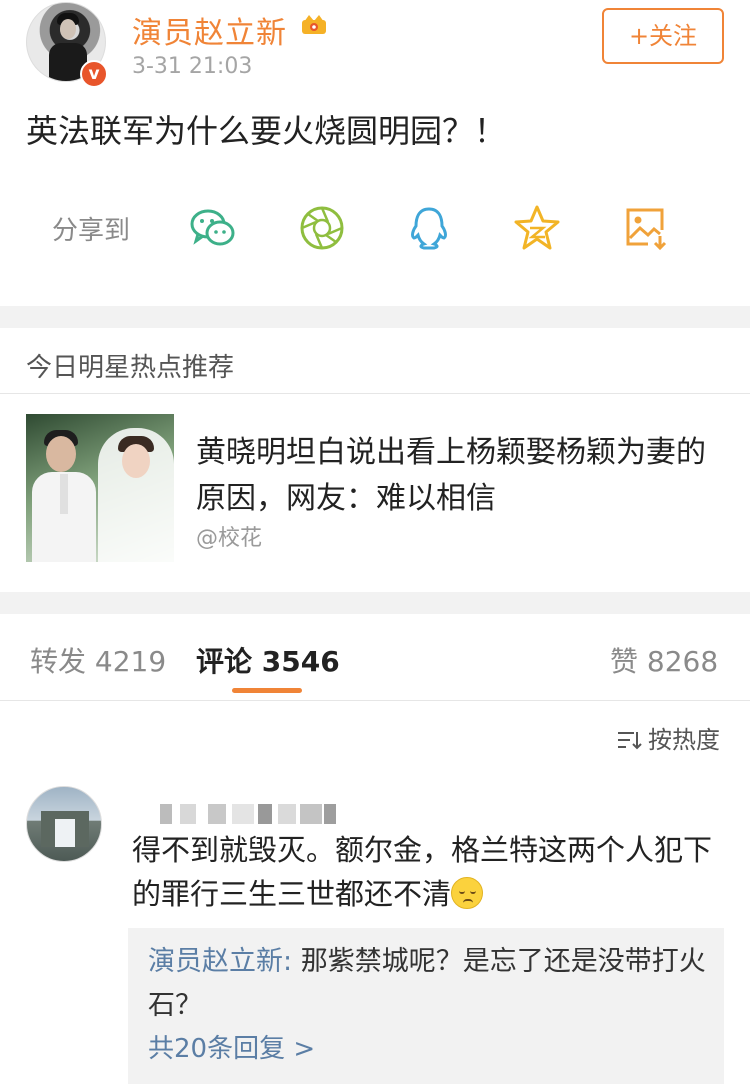  I want to click on wechat-icon, so click(213, 228).